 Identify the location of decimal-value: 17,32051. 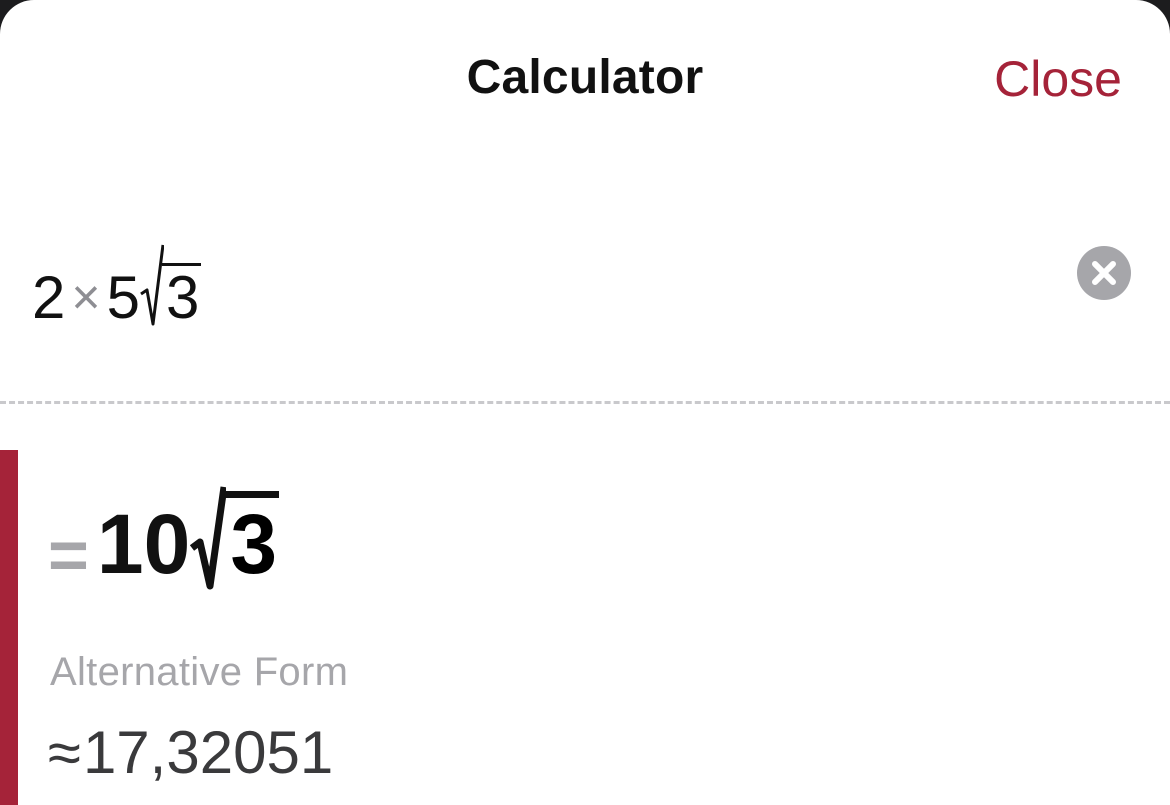
(208, 752).